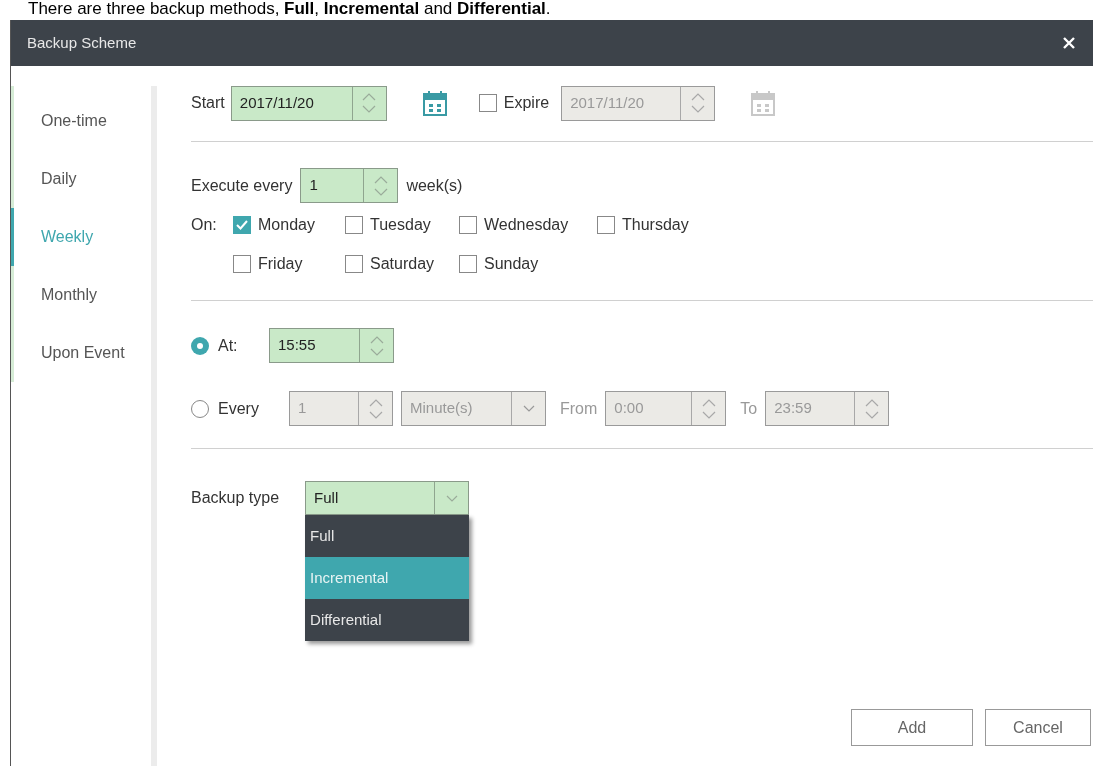 The width and height of the screenshot is (1105, 766). What do you see at coordinates (242, 225) in the screenshot?
I see `checkmark-icon` at bounding box center [242, 225].